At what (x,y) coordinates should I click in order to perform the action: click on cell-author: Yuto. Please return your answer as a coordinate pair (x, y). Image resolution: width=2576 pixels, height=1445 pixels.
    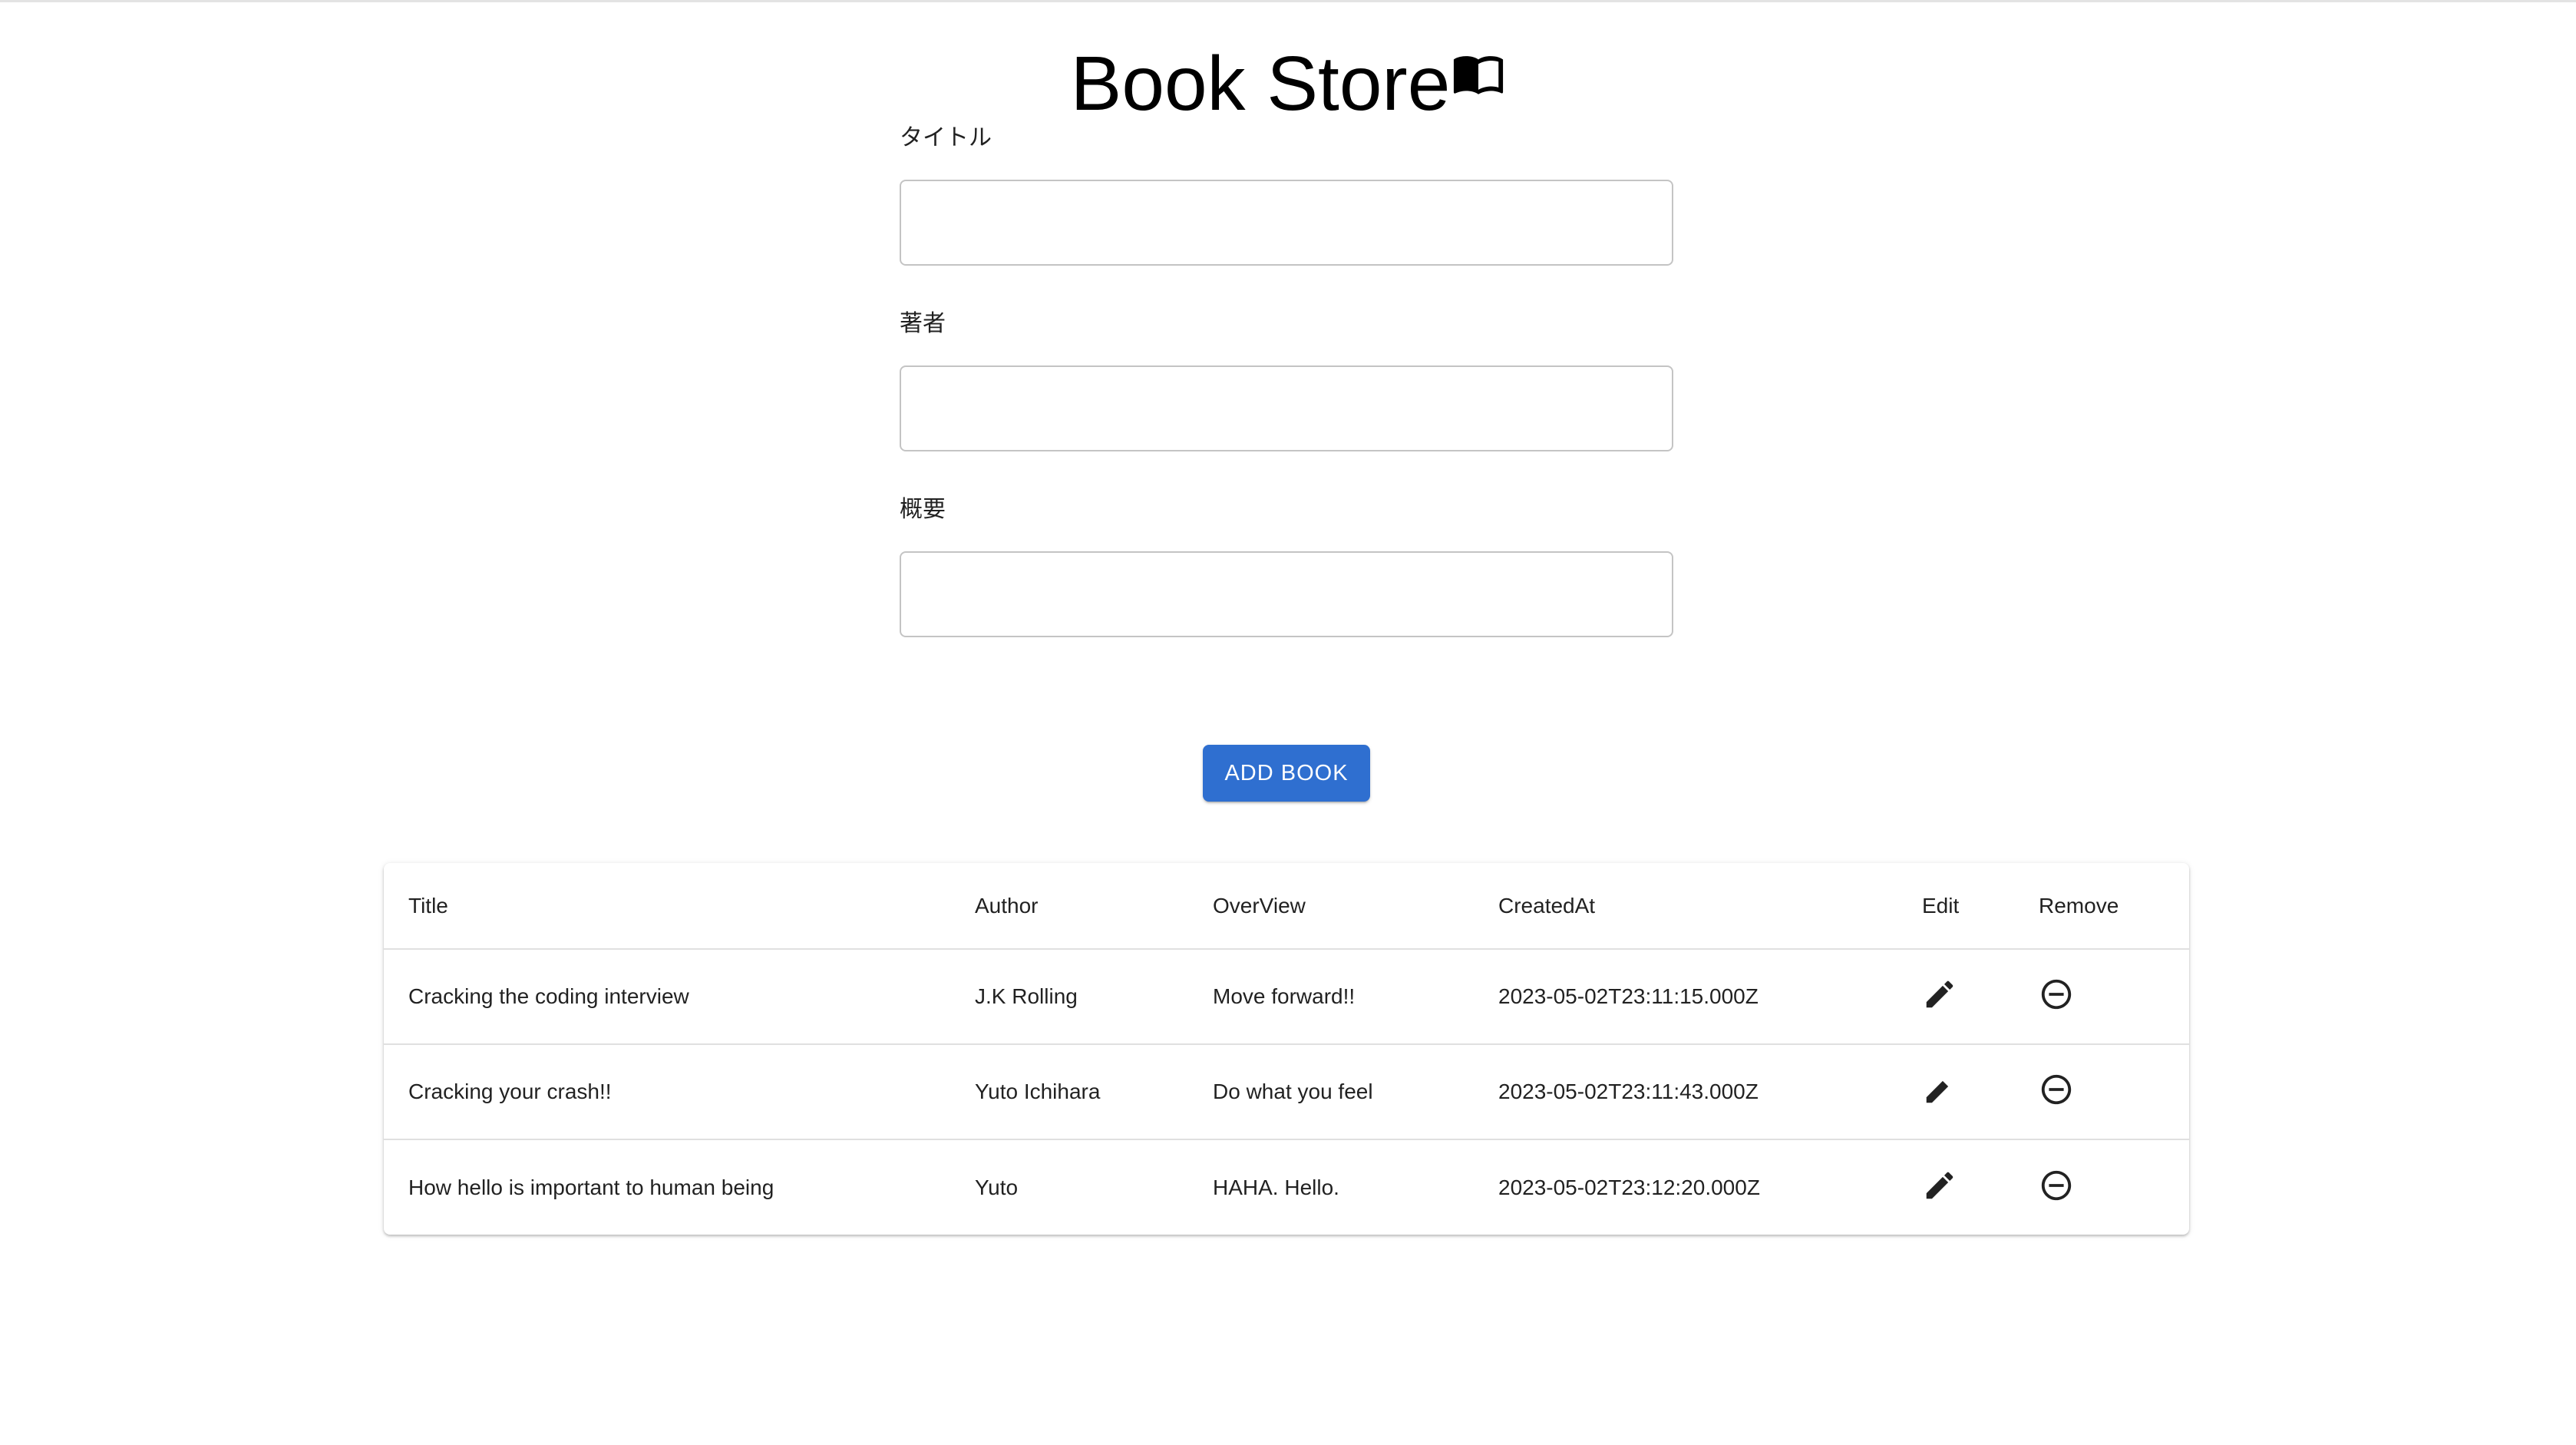
    Looking at the image, I should click on (997, 1187).